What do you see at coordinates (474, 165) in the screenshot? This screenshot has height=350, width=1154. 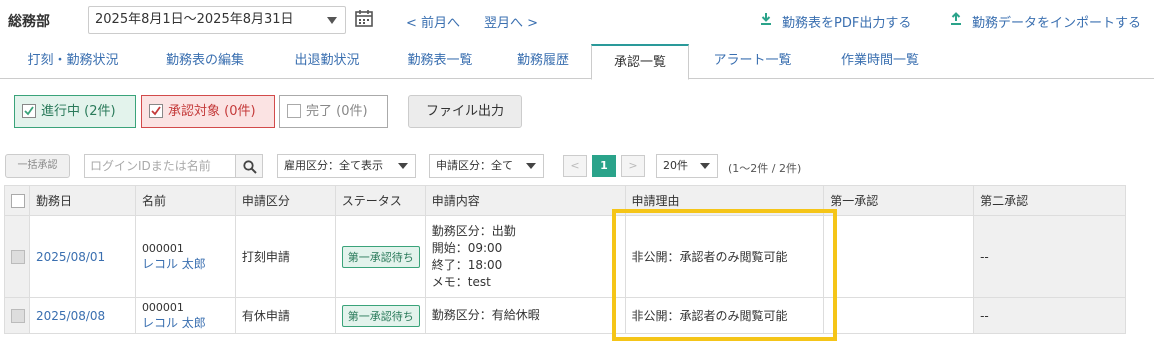 I see `request-type-value: 申請区分：全て` at bounding box center [474, 165].